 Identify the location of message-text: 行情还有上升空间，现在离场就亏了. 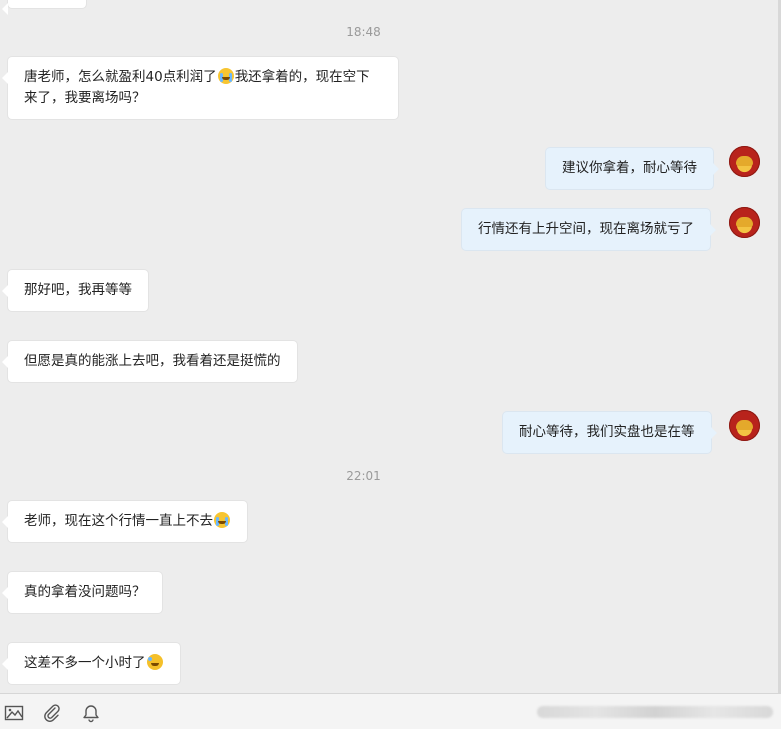
(586, 229).